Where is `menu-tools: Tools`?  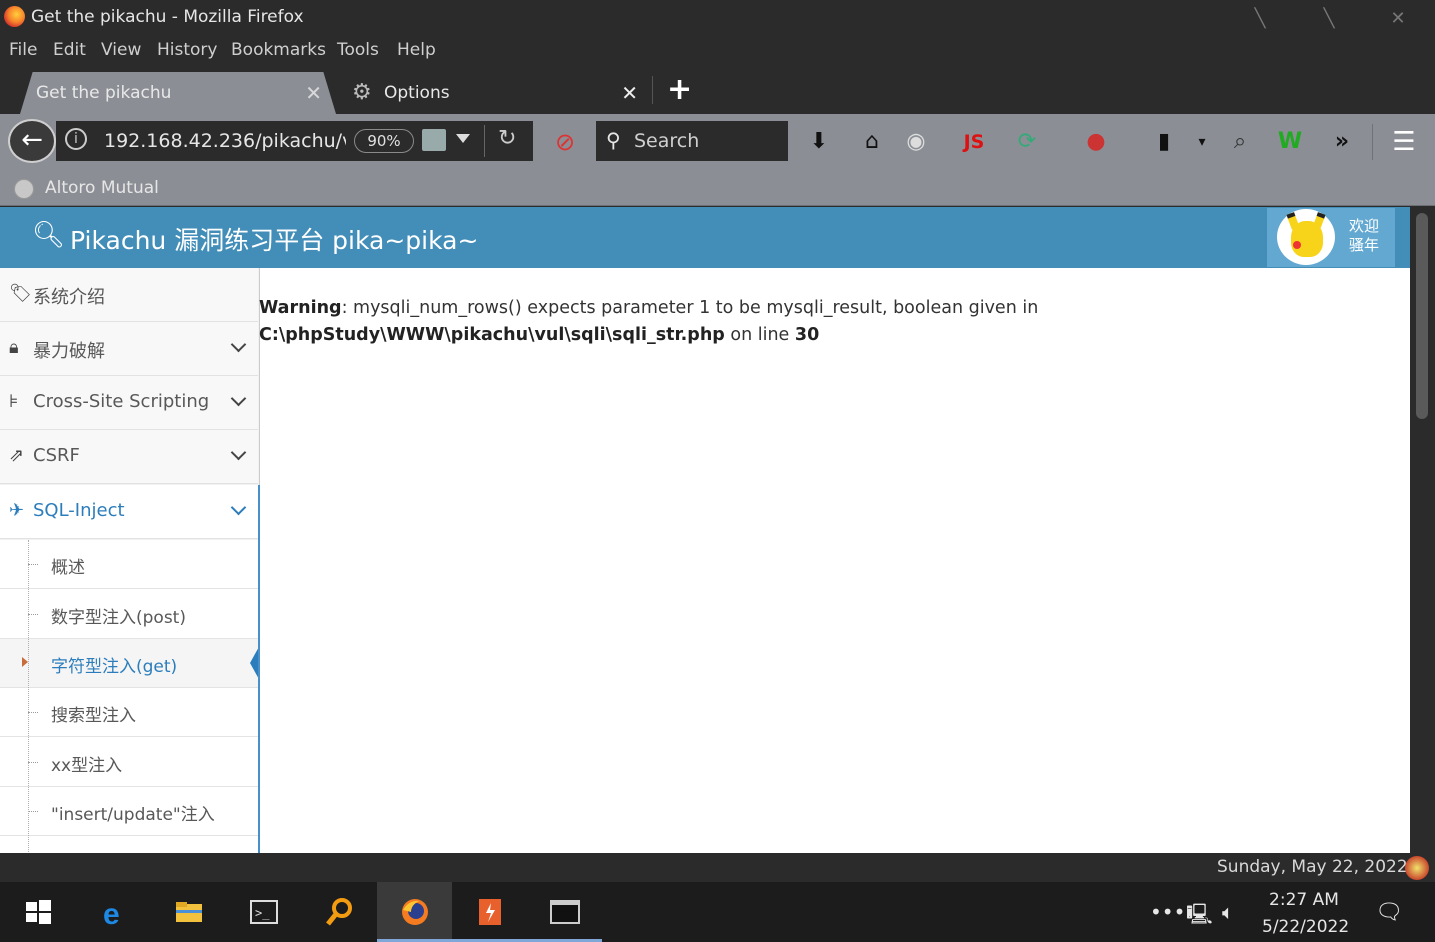
menu-tools: Tools is located at coordinates (358, 50).